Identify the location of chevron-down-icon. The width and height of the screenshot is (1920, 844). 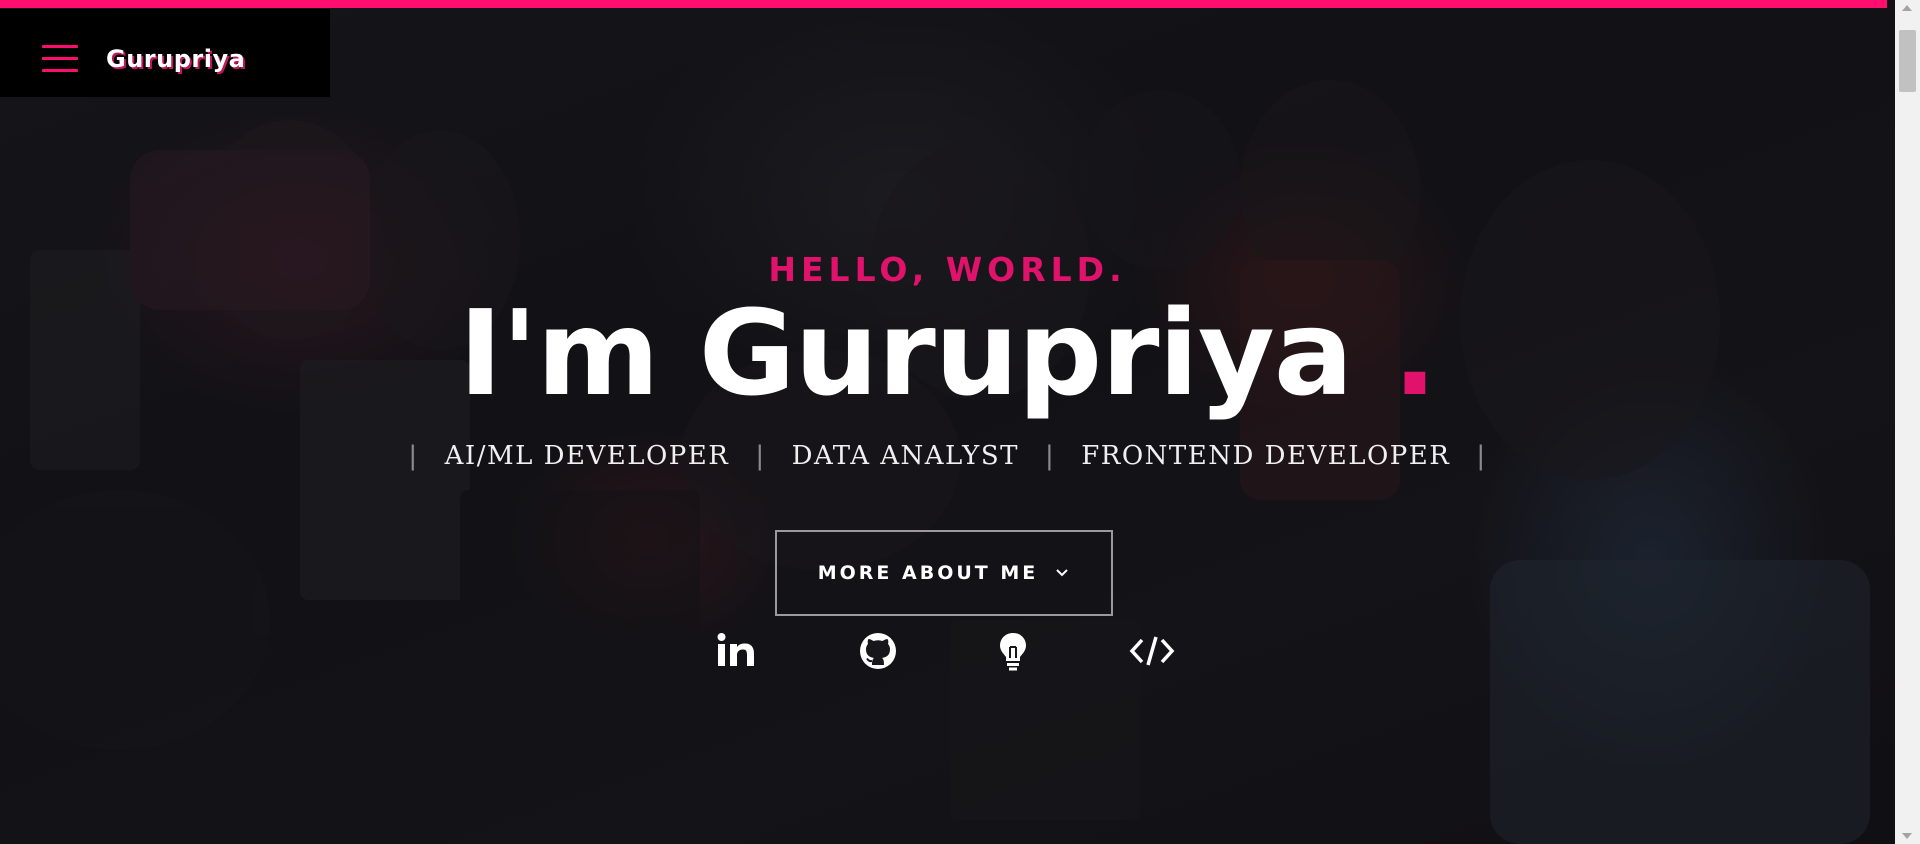
(1062, 573).